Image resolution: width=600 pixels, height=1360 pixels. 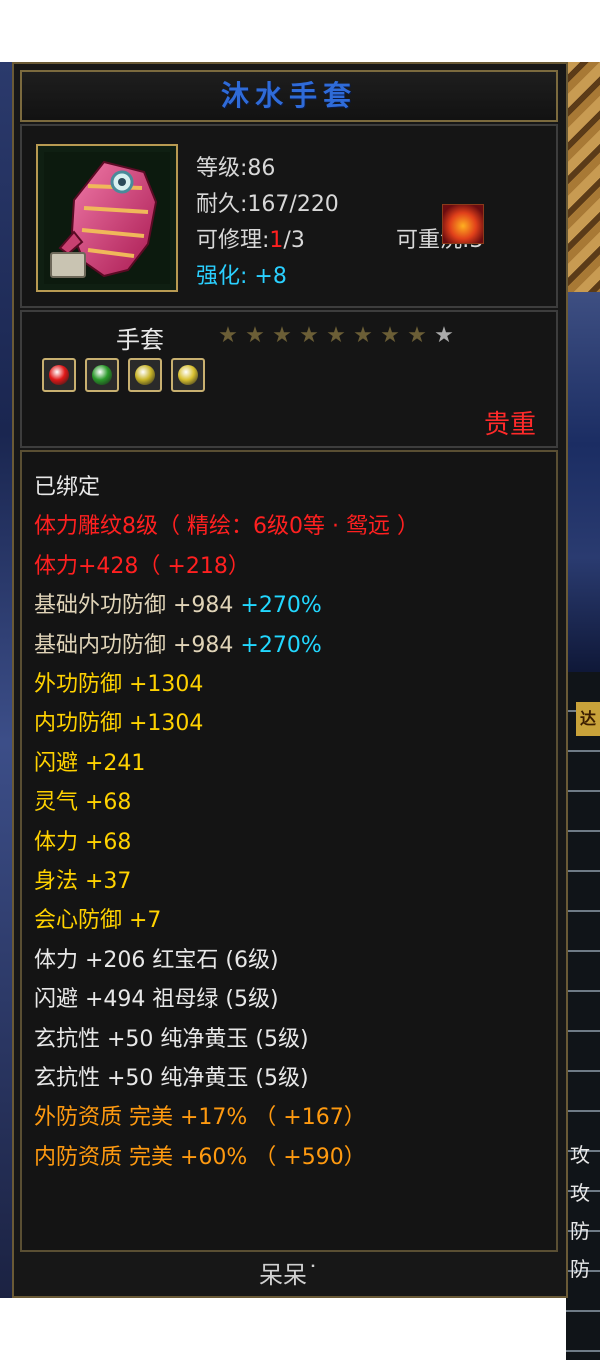 What do you see at coordinates (583, 177) in the screenshot?
I see `roof-decoration` at bounding box center [583, 177].